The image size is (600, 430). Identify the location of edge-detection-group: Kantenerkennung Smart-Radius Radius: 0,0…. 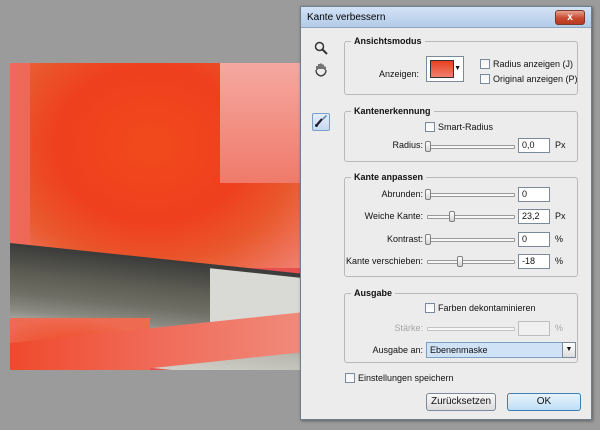
(461, 134).